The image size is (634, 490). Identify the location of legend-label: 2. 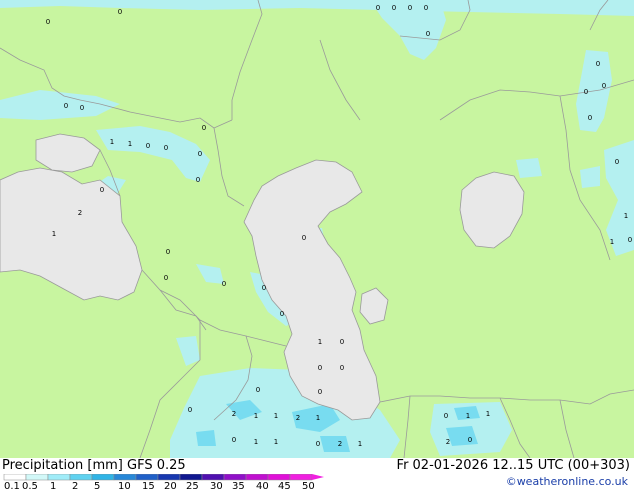
(75, 485).